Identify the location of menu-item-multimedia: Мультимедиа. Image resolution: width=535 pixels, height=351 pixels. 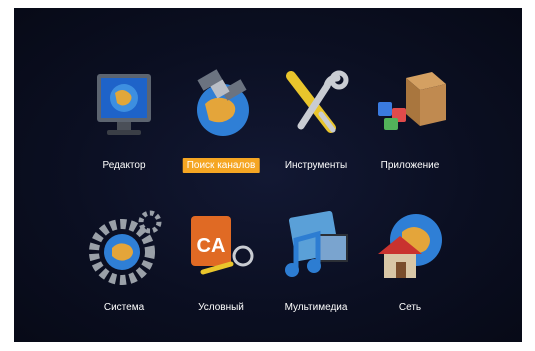
(316, 263).